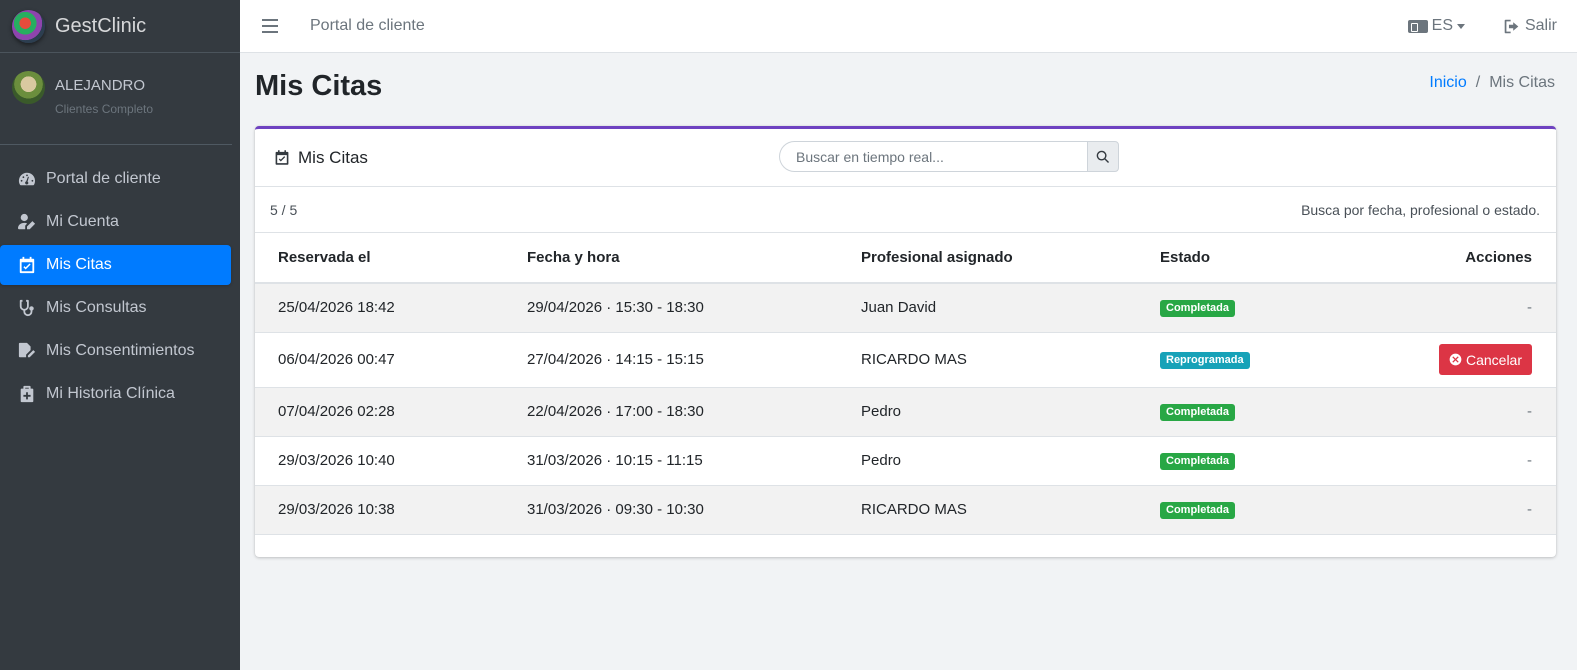  I want to click on card-header: Mis Citas, so click(905, 158).